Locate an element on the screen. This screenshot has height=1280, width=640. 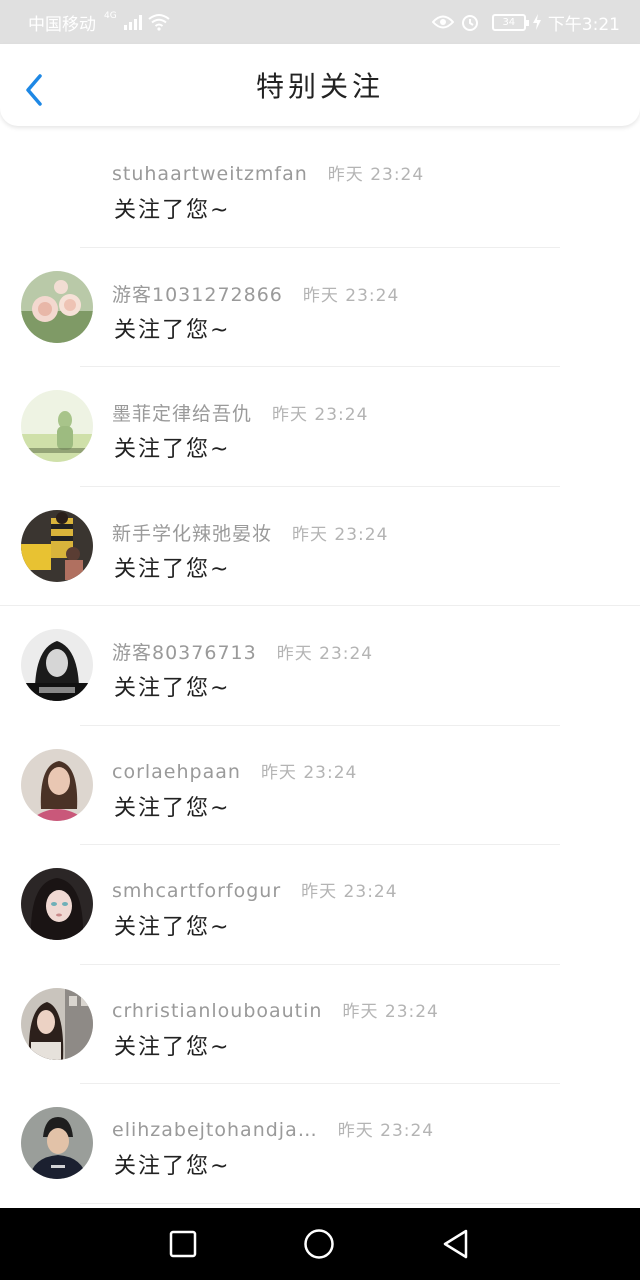
name-line: stuhaartweitzmfan 昨天 23:24 is located at coordinates (268, 172).